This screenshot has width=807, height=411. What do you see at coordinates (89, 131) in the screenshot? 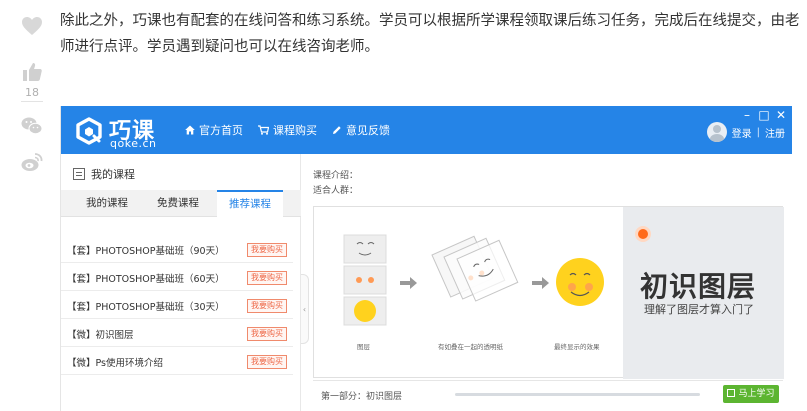
I see `qoke-logo-icon` at bounding box center [89, 131].